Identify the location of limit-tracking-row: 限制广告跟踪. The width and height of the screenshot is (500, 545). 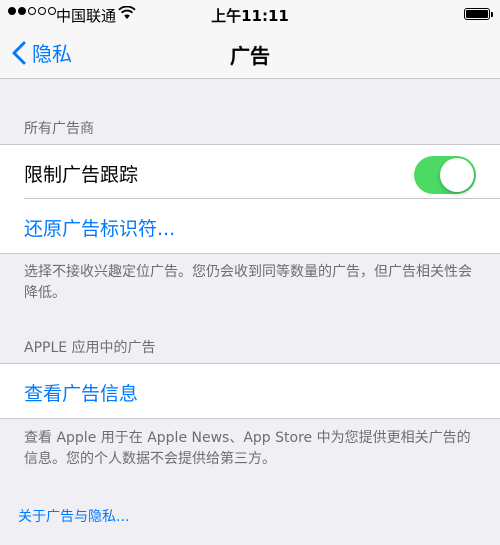
(250, 172).